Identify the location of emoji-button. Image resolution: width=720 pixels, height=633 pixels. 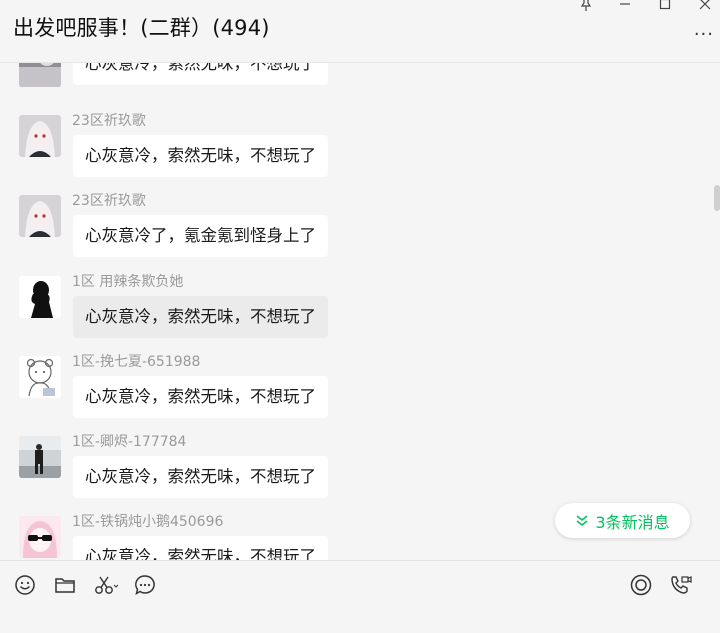
(25, 585).